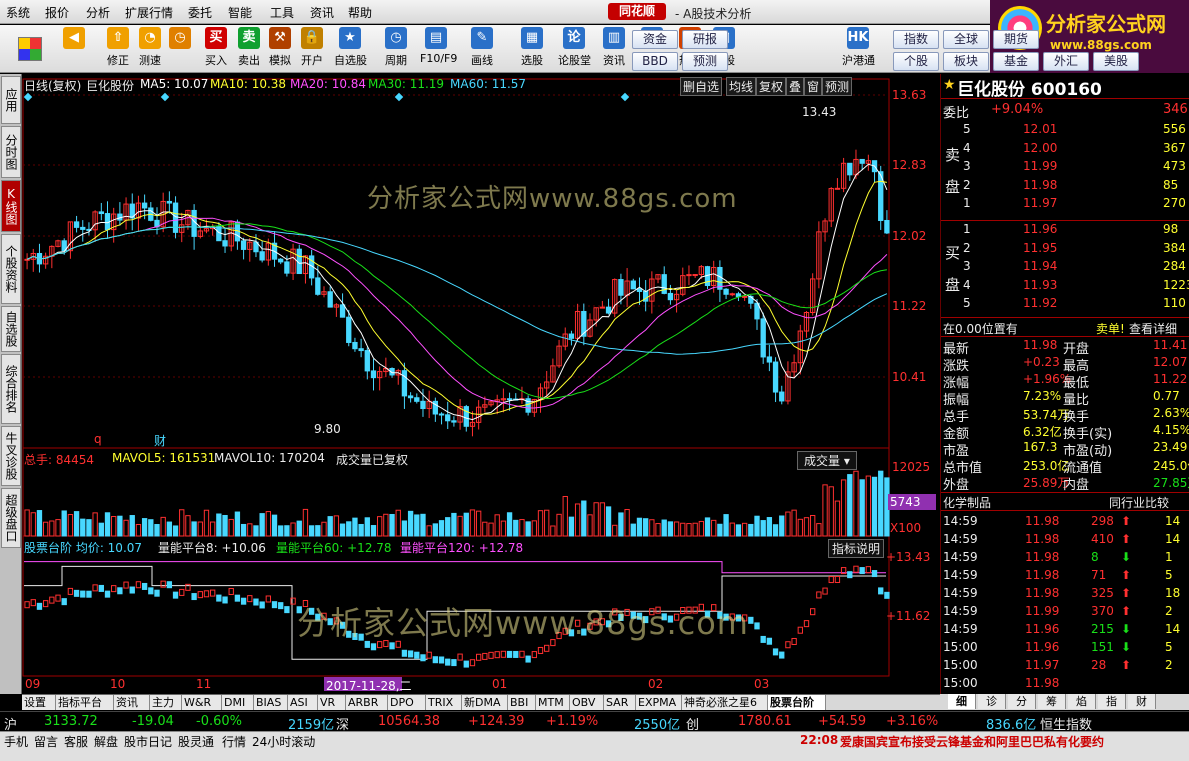  I want to click on indicator-tab-3: 主力, so click(166, 702).